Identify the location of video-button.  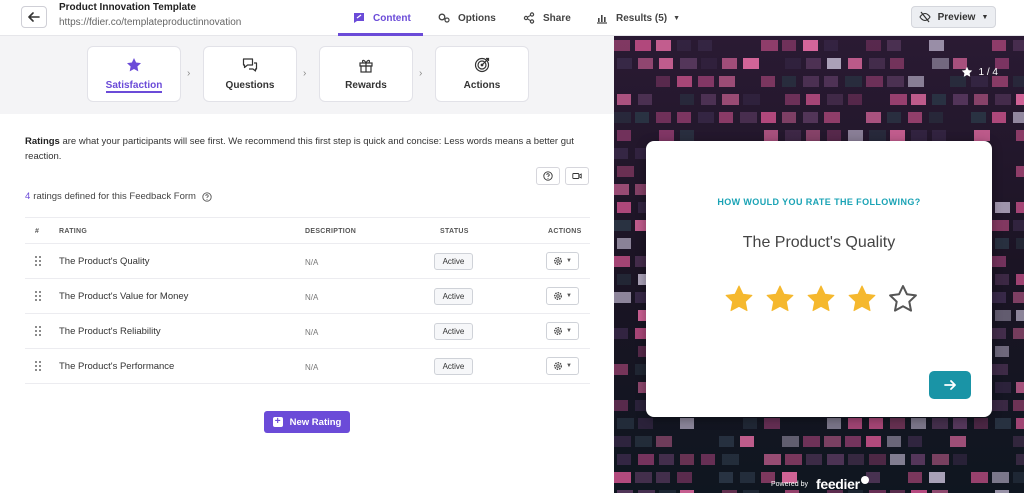
(577, 176).